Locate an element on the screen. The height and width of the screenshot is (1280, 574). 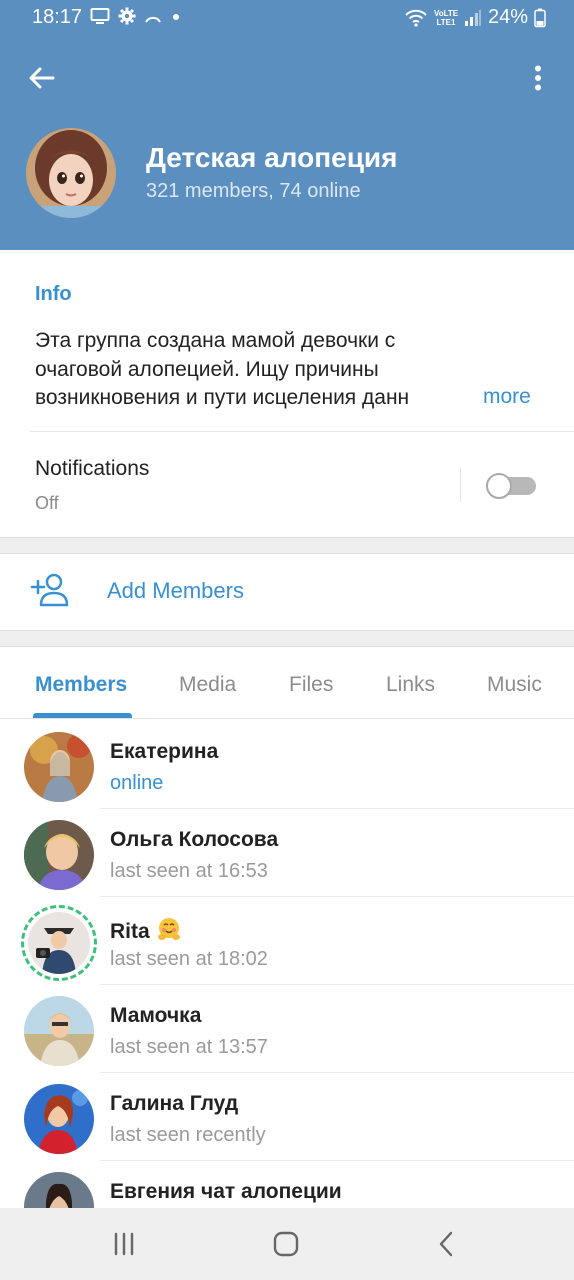
tab-members: Members is located at coordinates (81, 685).